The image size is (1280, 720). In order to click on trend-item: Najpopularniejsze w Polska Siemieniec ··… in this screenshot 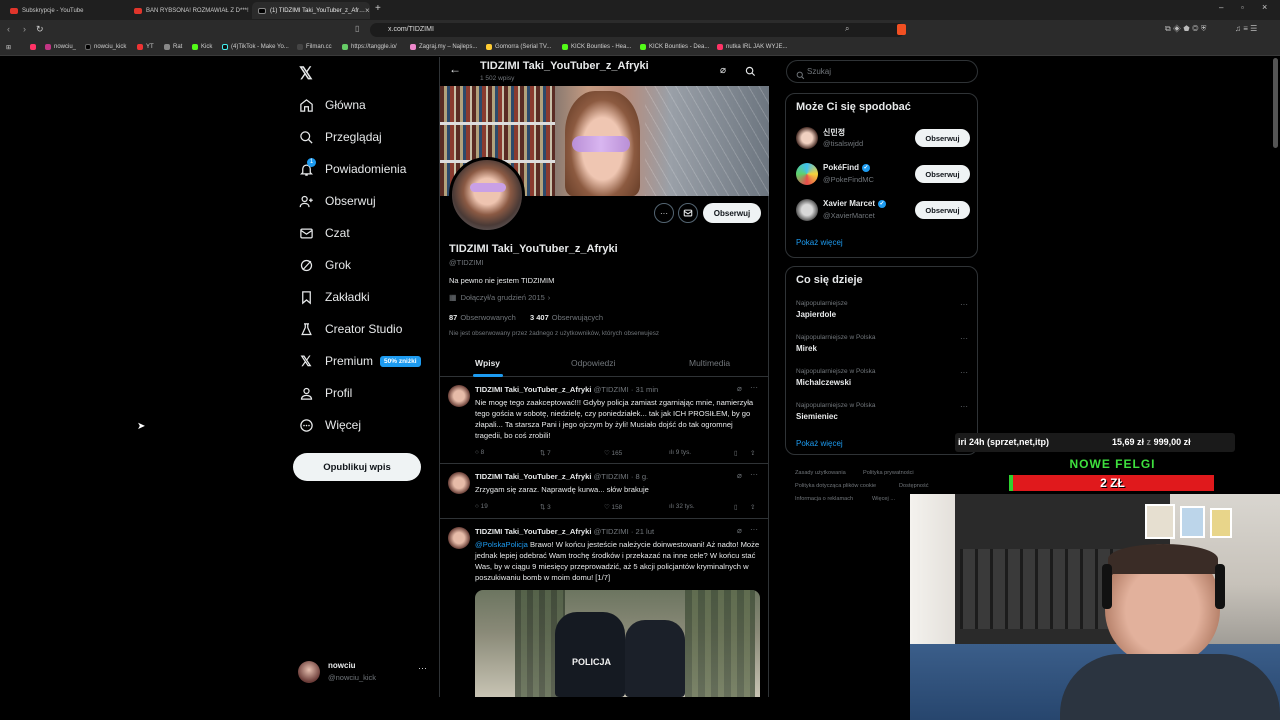, I will do `click(884, 411)`.